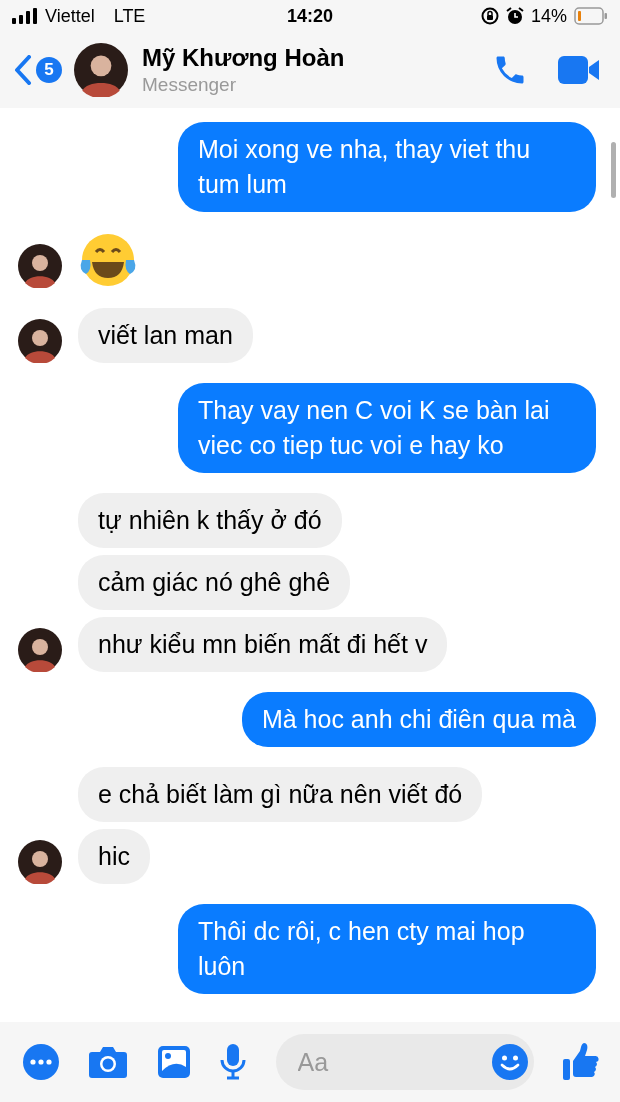 Image resolution: width=620 pixels, height=1102 pixels. I want to click on back-button: 5, so click(38, 70).